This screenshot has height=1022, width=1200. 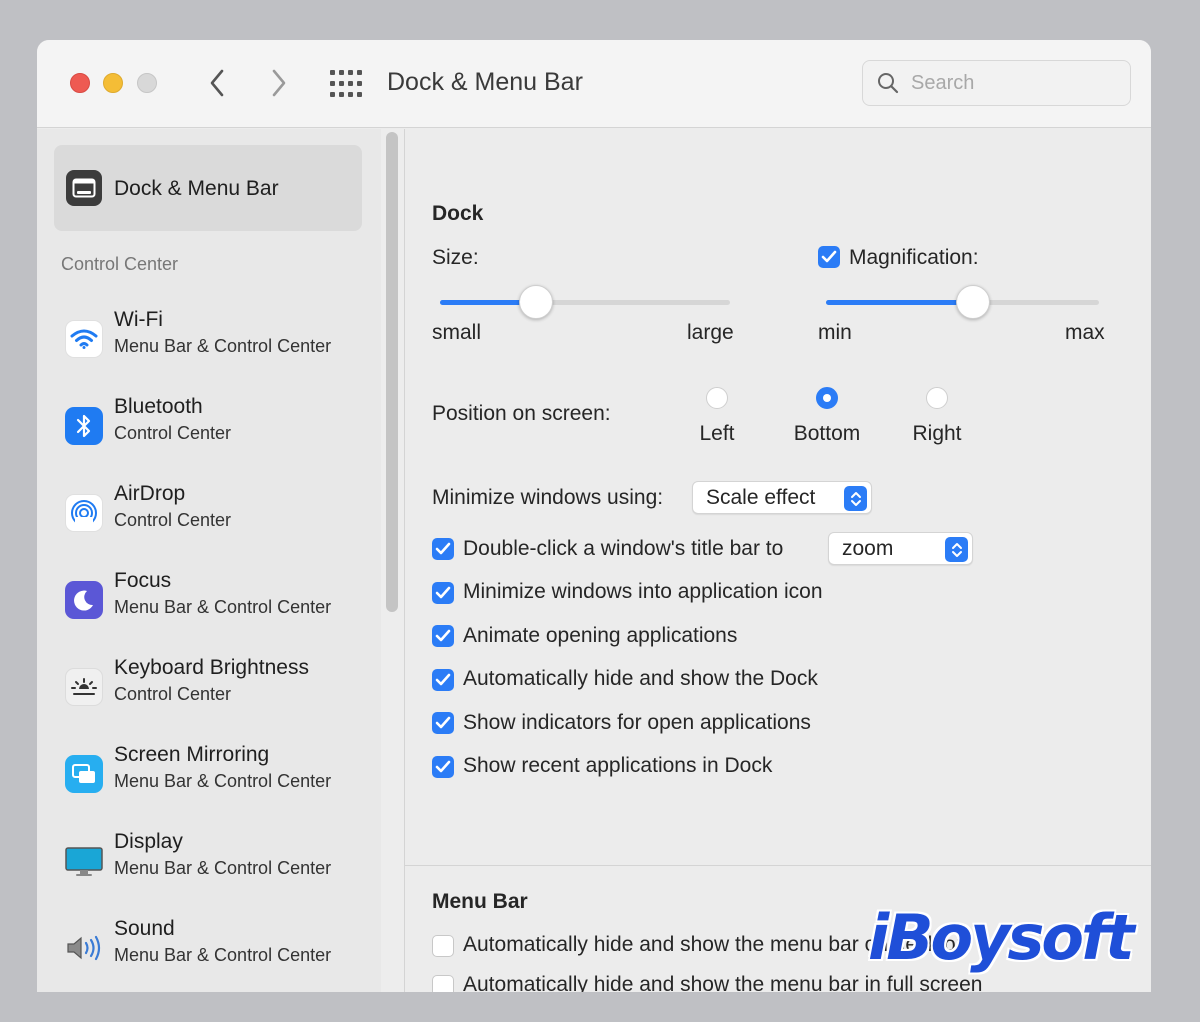 What do you see at coordinates (1001, 937) in the screenshot?
I see `iboysoft-watermark: iBoysoft` at bounding box center [1001, 937].